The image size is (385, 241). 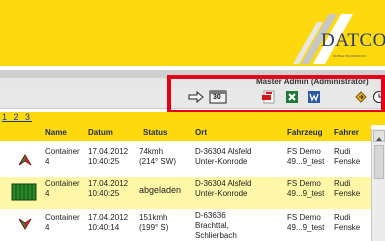 What do you see at coordinates (349, 56) in the screenshot?
I see `logo-tagline: MOBILE INFORMATION` at bounding box center [349, 56].